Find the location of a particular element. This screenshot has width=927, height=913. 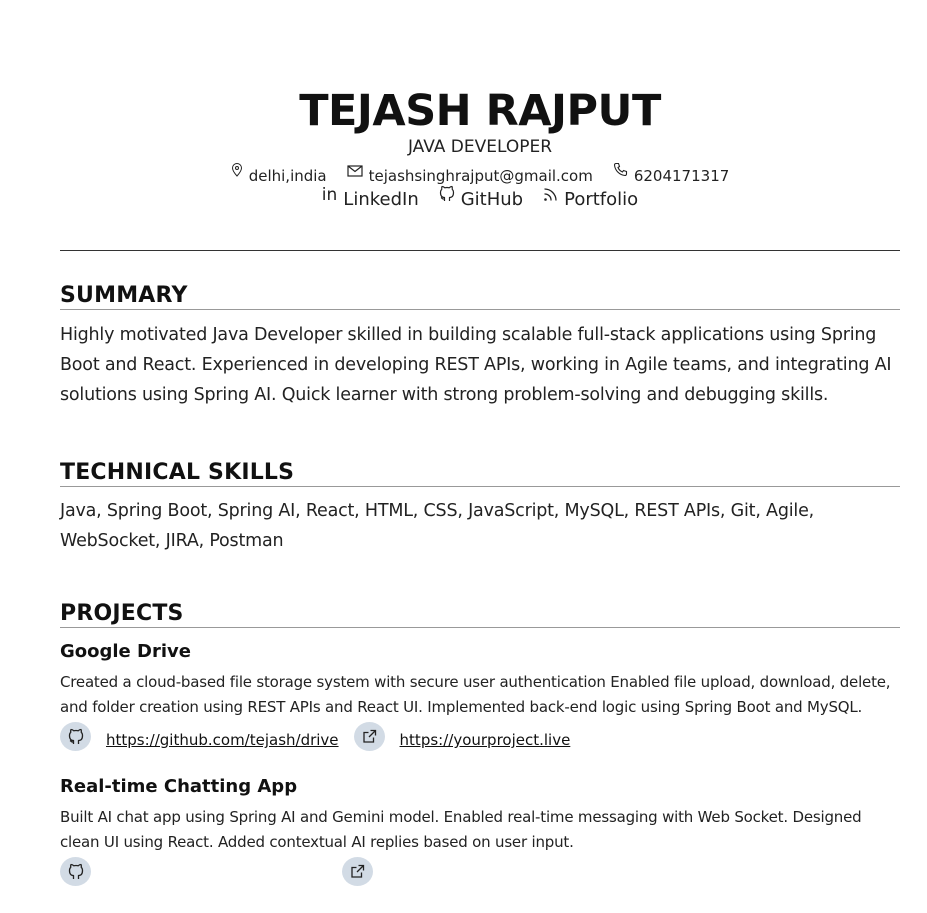

candidate-name: TEJASH RAJPUT is located at coordinates (480, 111).